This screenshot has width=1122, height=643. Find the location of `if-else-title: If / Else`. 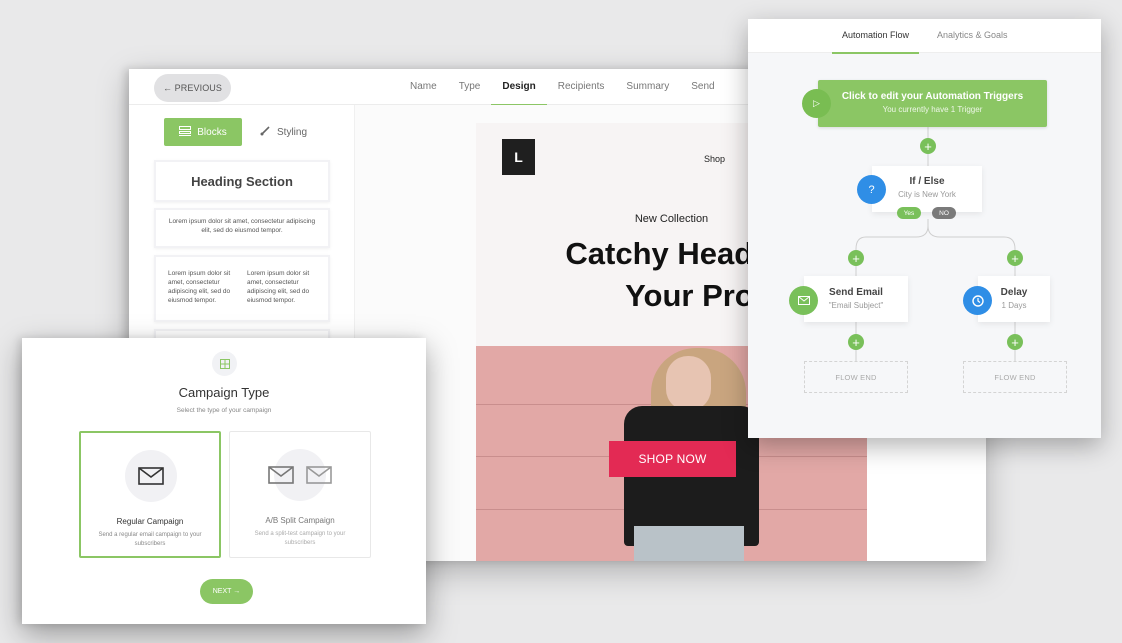

if-else-title: If / Else is located at coordinates (927, 181).